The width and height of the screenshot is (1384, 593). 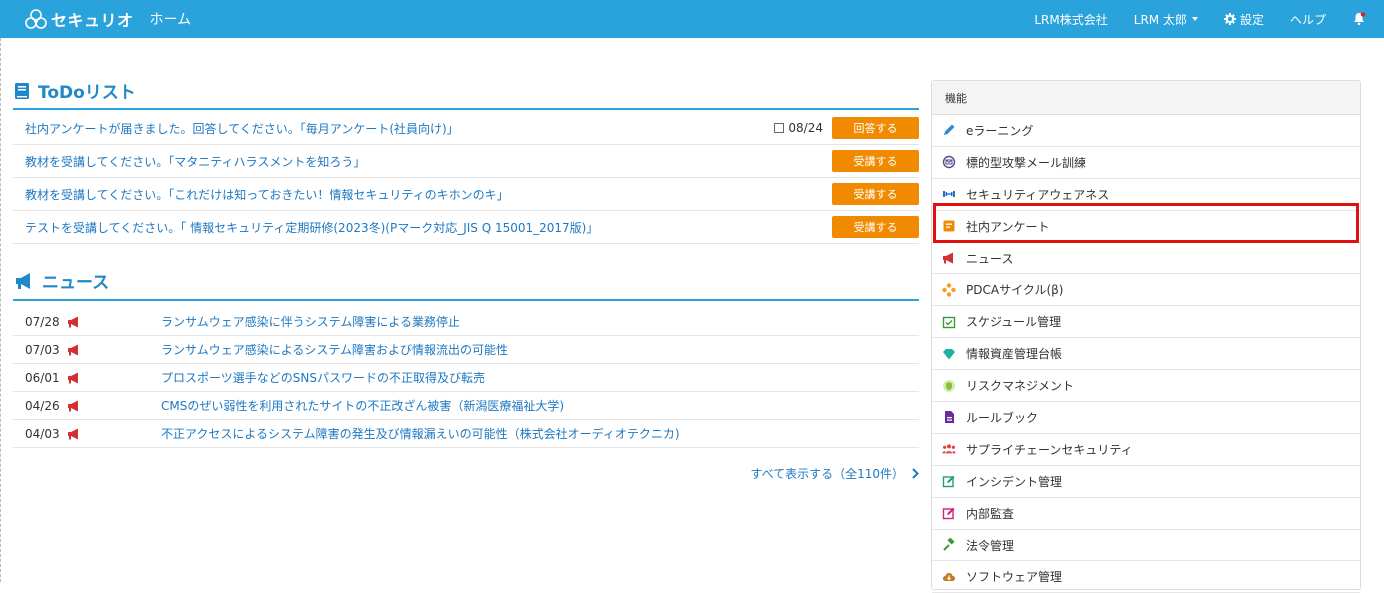 What do you see at coordinates (949, 226) in the screenshot?
I see `survey-icon` at bounding box center [949, 226].